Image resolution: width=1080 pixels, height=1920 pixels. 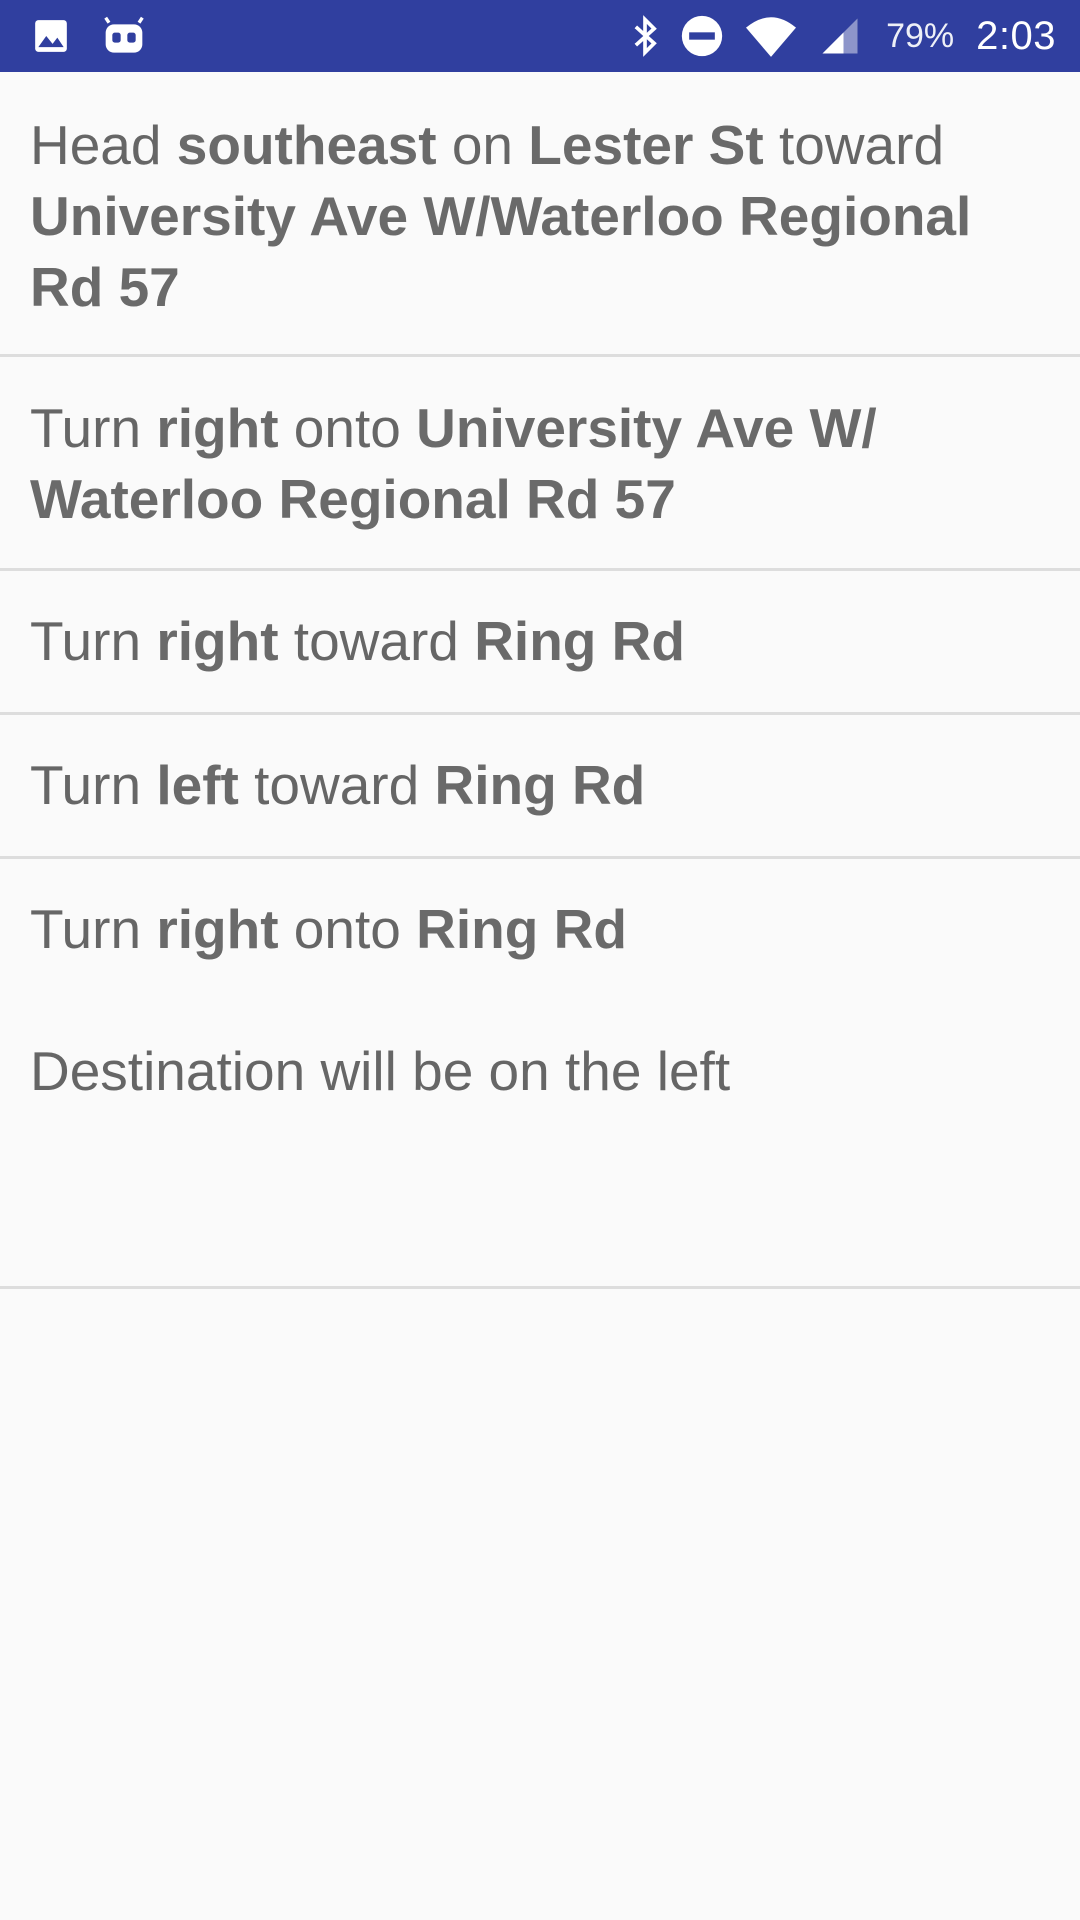 What do you see at coordinates (103, 145) in the screenshot?
I see `step-text: Head` at bounding box center [103, 145].